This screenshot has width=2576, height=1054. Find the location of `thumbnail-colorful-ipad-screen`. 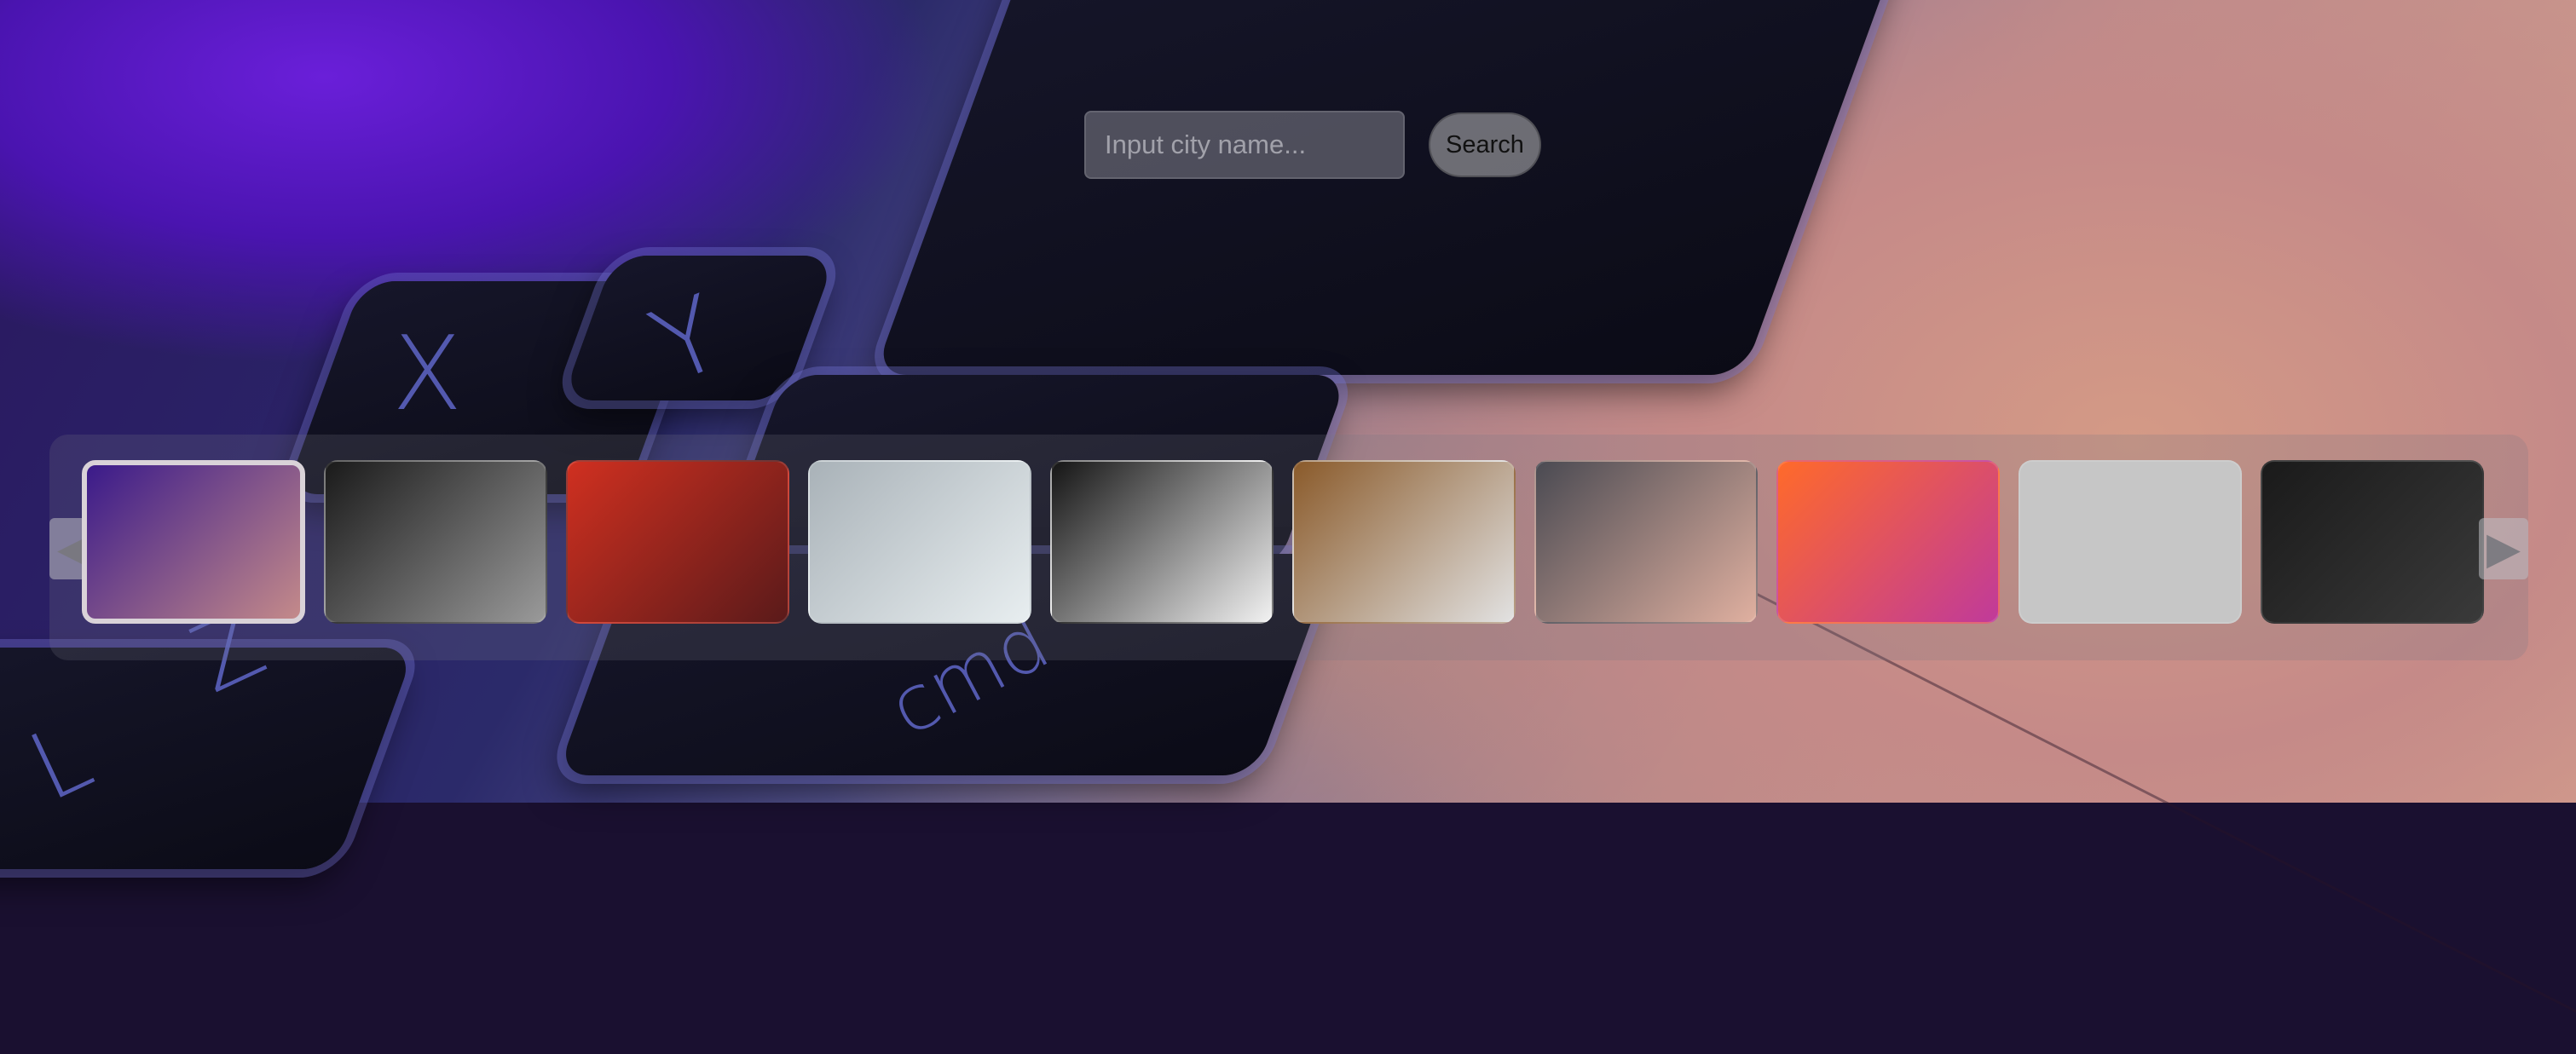

thumbnail-colorful-ipad-screen is located at coordinates (1888, 542).